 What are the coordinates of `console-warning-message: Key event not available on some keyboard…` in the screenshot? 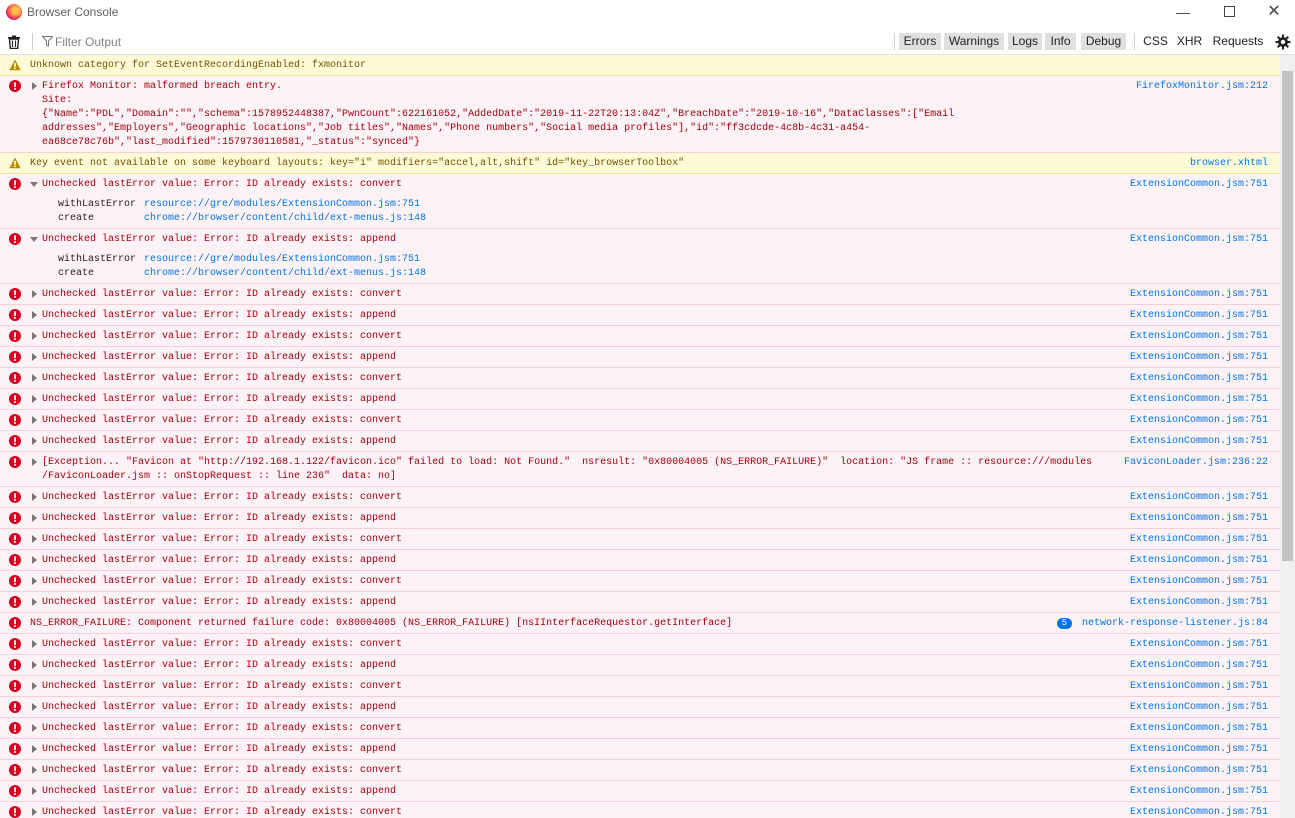 It's located at (640, 163).